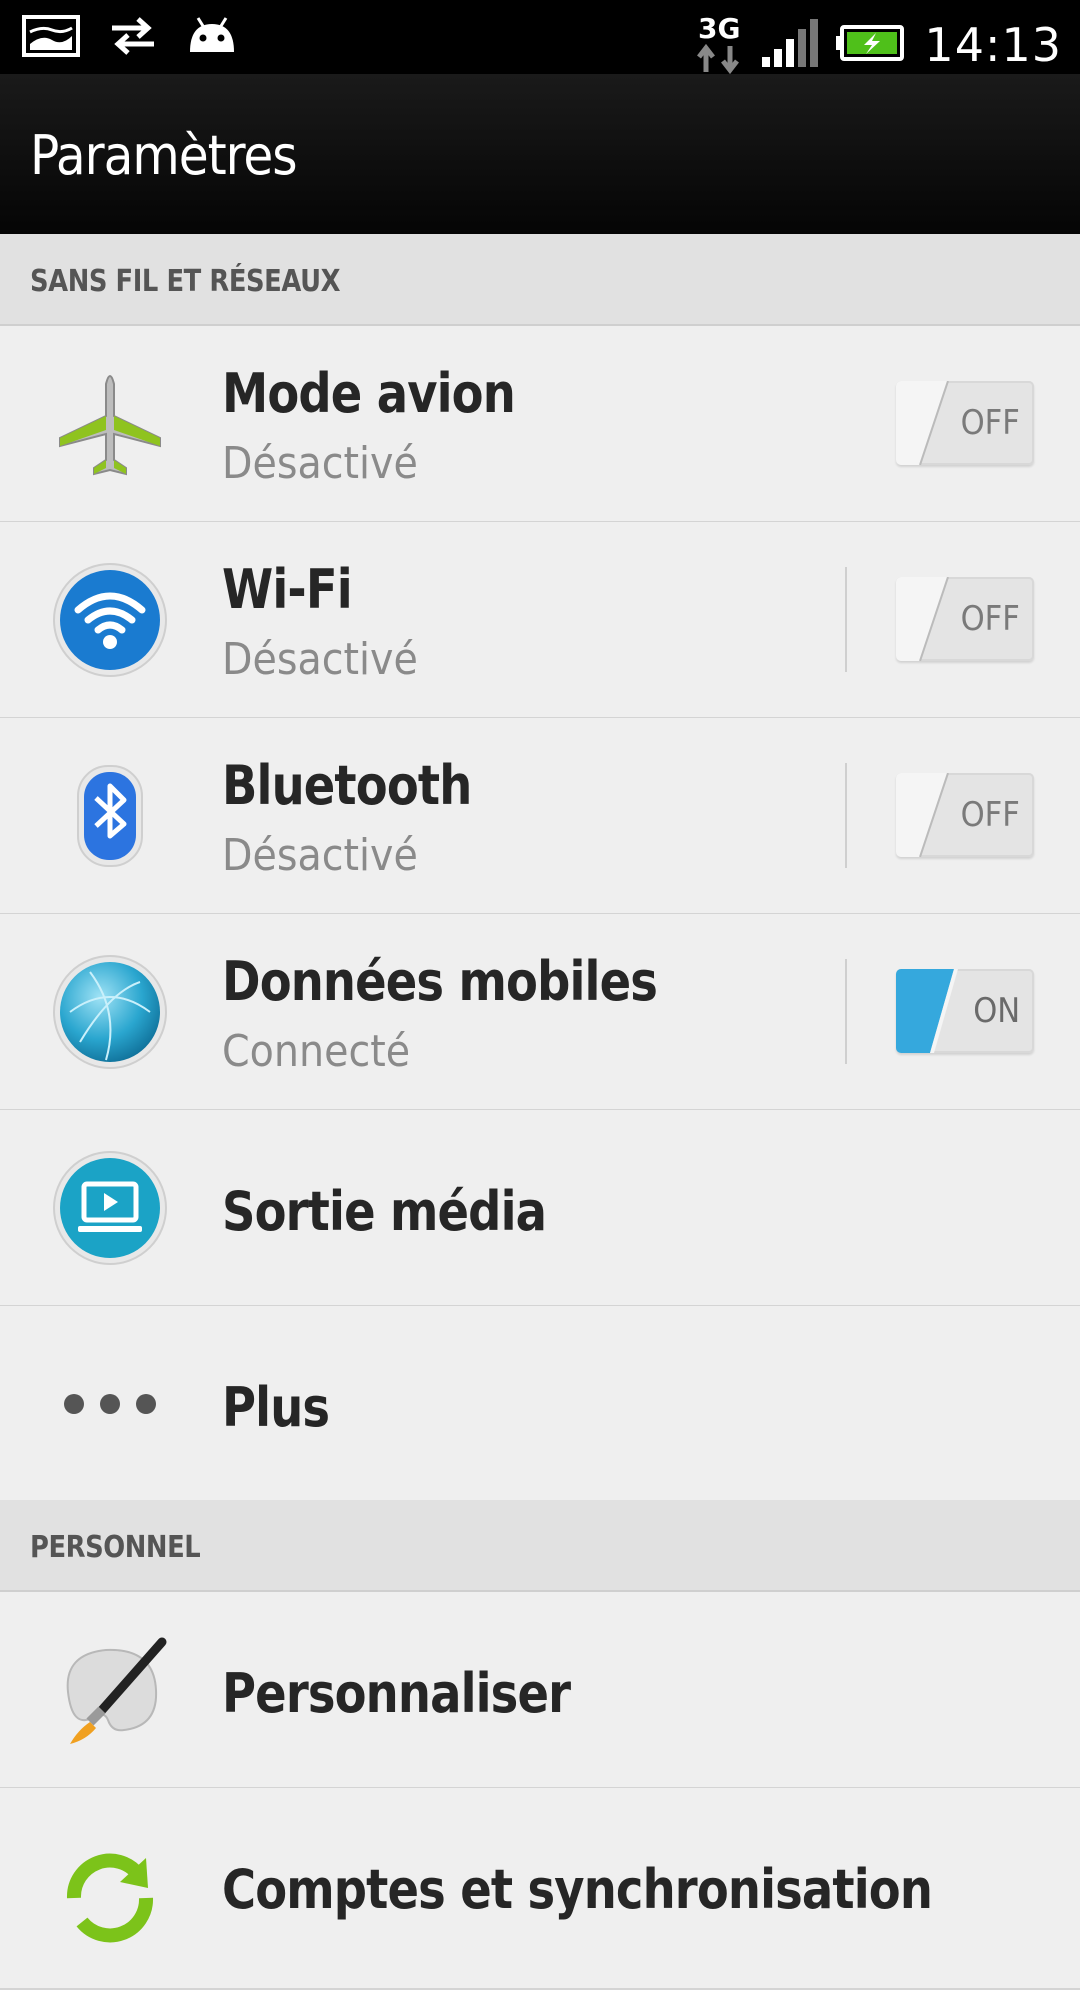 Image resolution: width=1080 pixels, height=1990 pixels. I want to click on item-title: Plus, so click(276, 1407).